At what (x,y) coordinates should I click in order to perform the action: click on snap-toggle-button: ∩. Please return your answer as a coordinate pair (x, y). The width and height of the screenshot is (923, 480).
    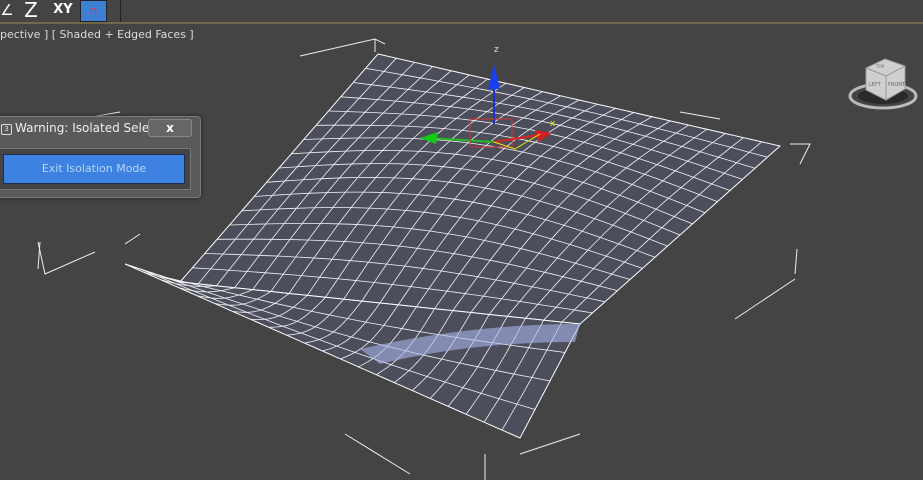
    Looking at the image, I should click on (93, 11).